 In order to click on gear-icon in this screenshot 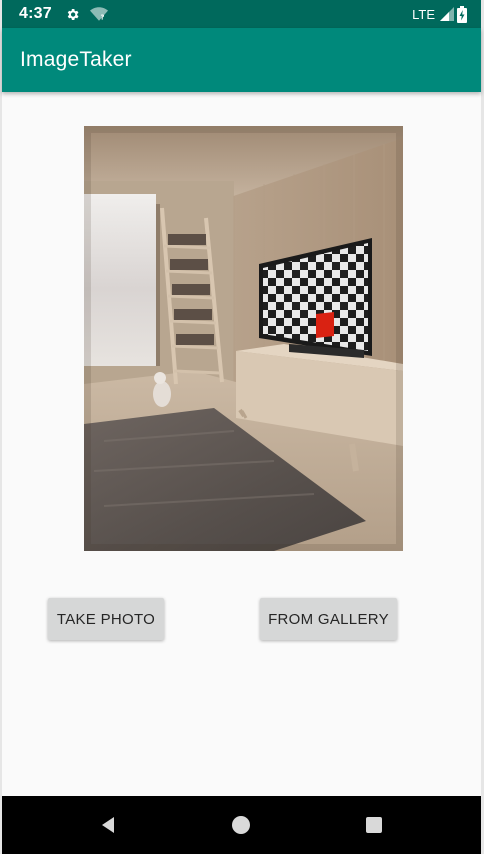, I will do `click(72, 14)`.